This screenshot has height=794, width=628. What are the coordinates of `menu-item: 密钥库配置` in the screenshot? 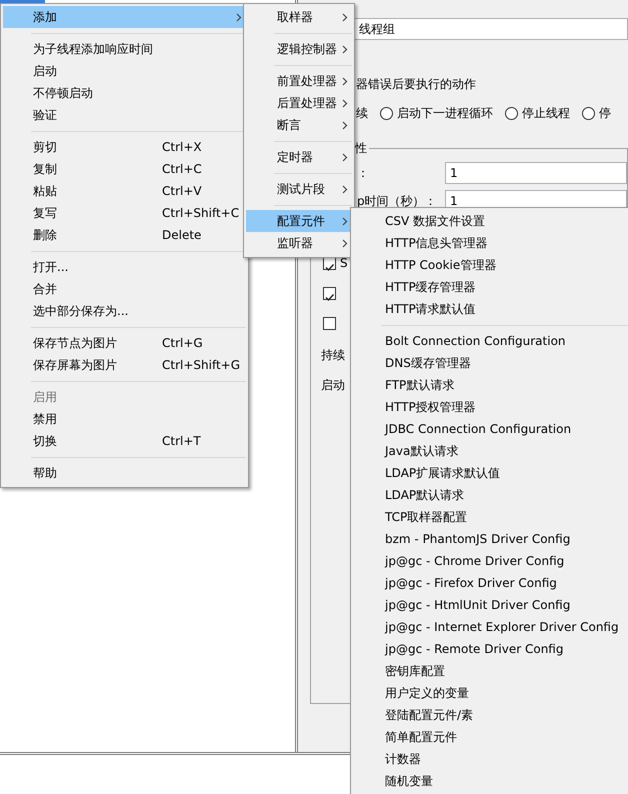 It's located at (490, 671).